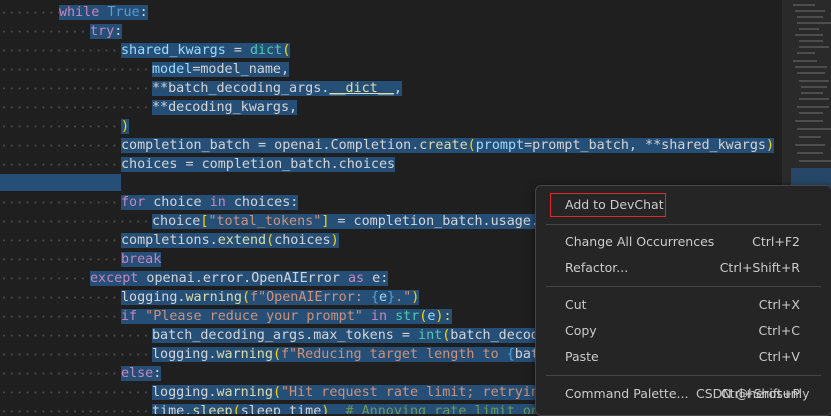 This screenshot has height=416, width=831. Describe the element at coordinates (145, 50) in the screenshot. I see `code-line: shared_kwargs = dict(` at that location.